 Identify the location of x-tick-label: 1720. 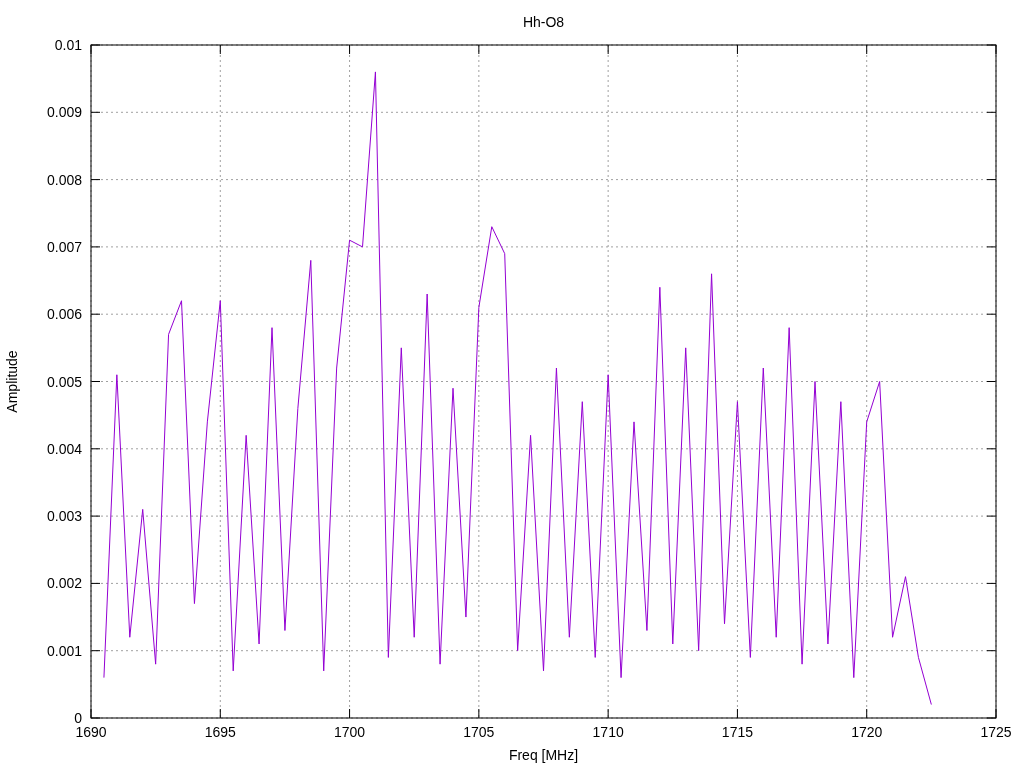
(867, 732).